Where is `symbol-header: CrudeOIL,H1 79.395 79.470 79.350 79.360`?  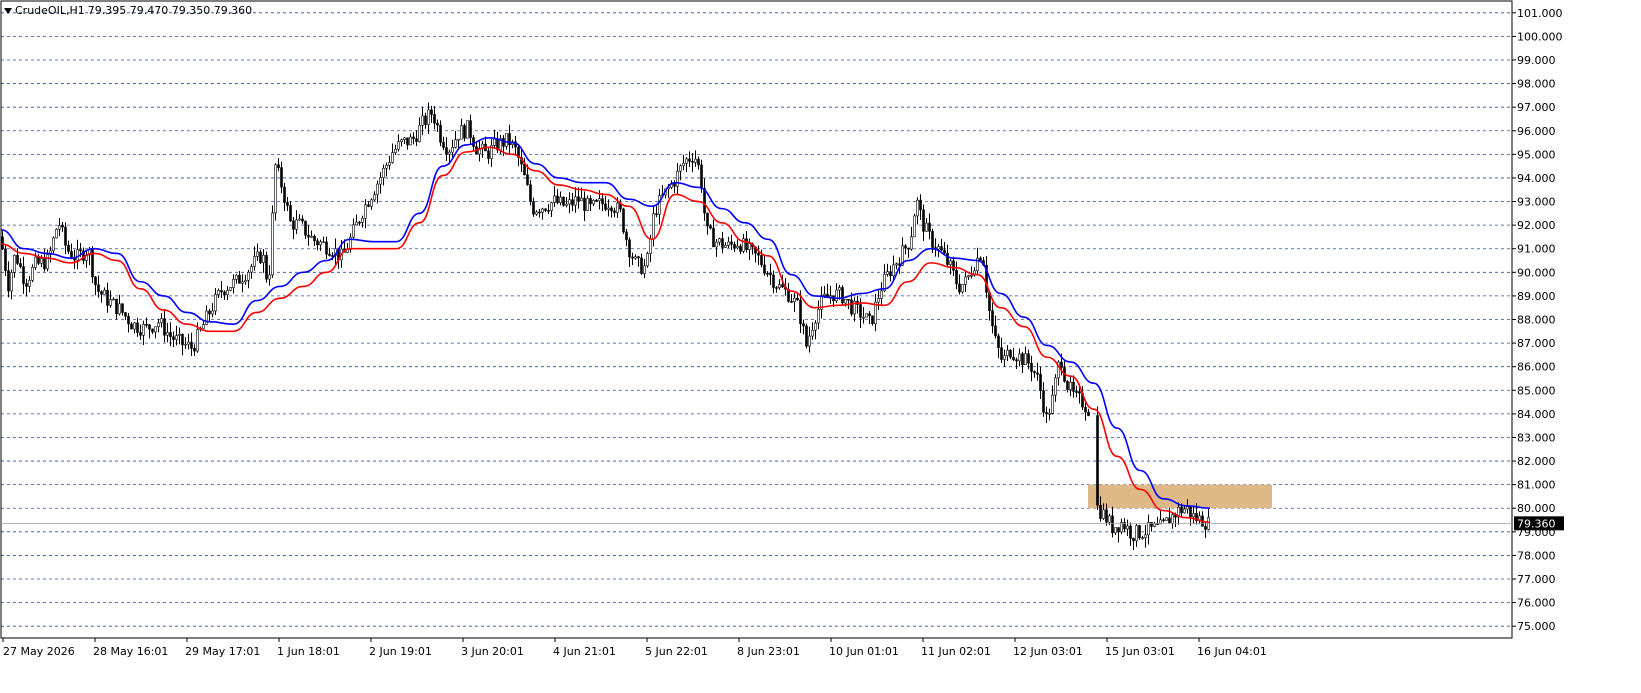
symbol-header: CrudeOIL,H1 79.395 79.470 79.350 79.360 is located at coordinates (128, 10).